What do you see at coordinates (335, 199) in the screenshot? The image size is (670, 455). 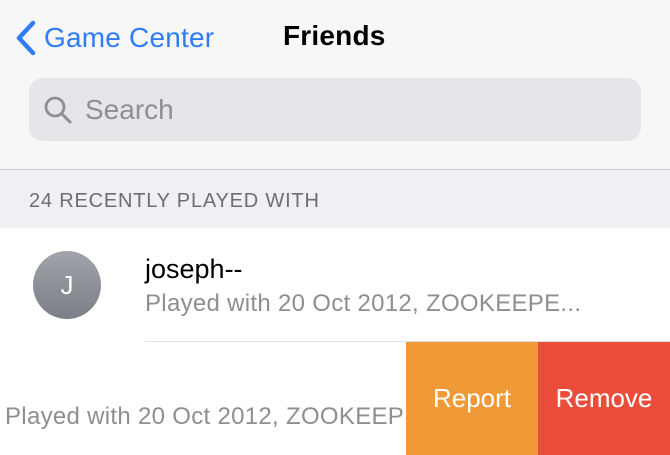 I see `section-header: 24 RECENTLY PLAYED WITH` at bounding box center [335, 199].